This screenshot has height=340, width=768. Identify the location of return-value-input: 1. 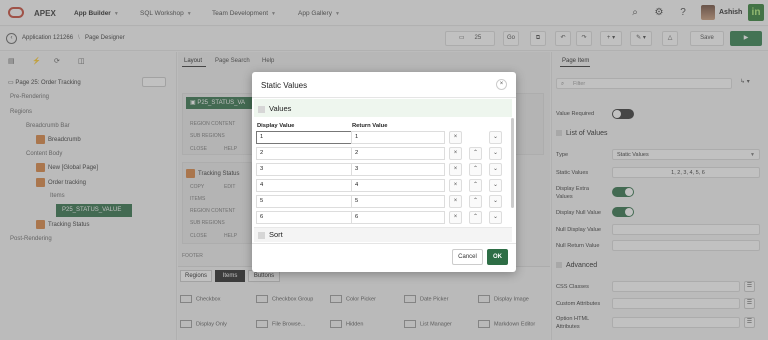
(398, 137).